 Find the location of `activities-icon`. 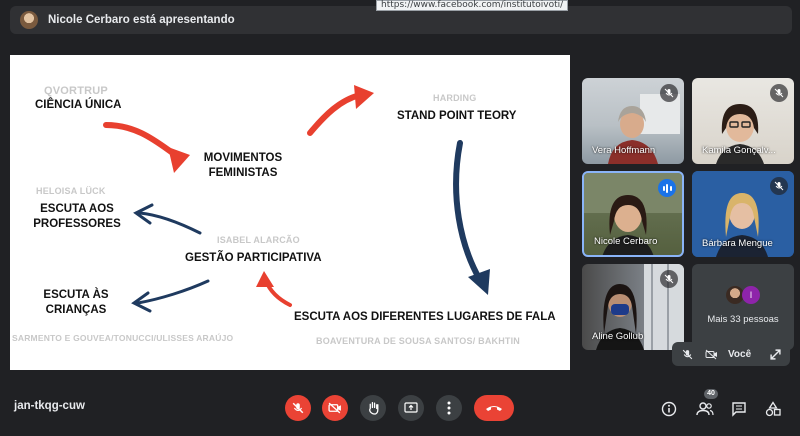

activities-icon is located at coordinates (773, 409).